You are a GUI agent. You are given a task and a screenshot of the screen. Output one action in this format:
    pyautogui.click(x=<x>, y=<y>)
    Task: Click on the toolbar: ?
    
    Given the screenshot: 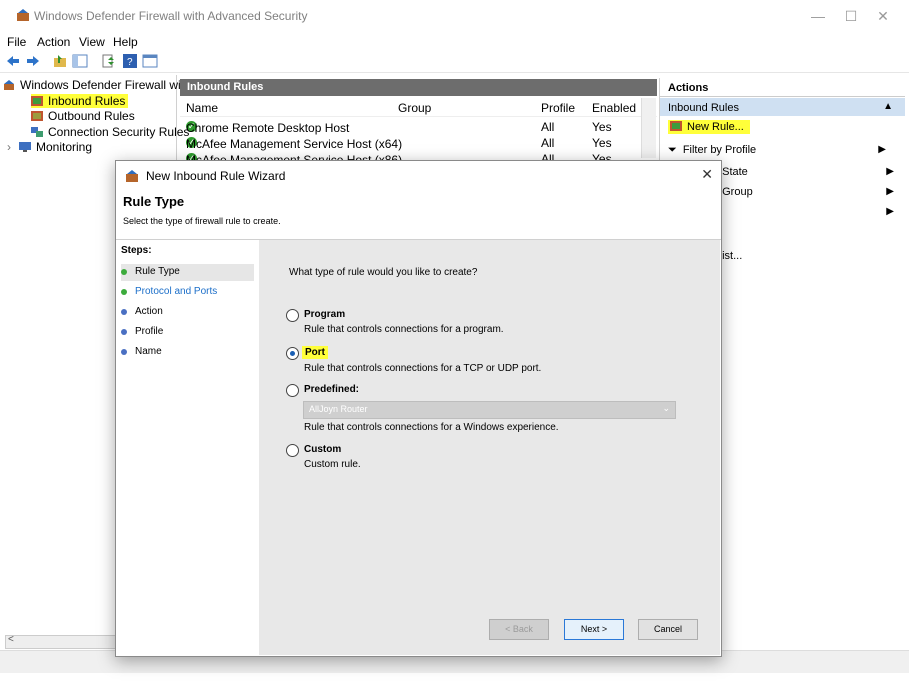 What is the action you would take?
    pyautogui.click(x=454, y=61)
    